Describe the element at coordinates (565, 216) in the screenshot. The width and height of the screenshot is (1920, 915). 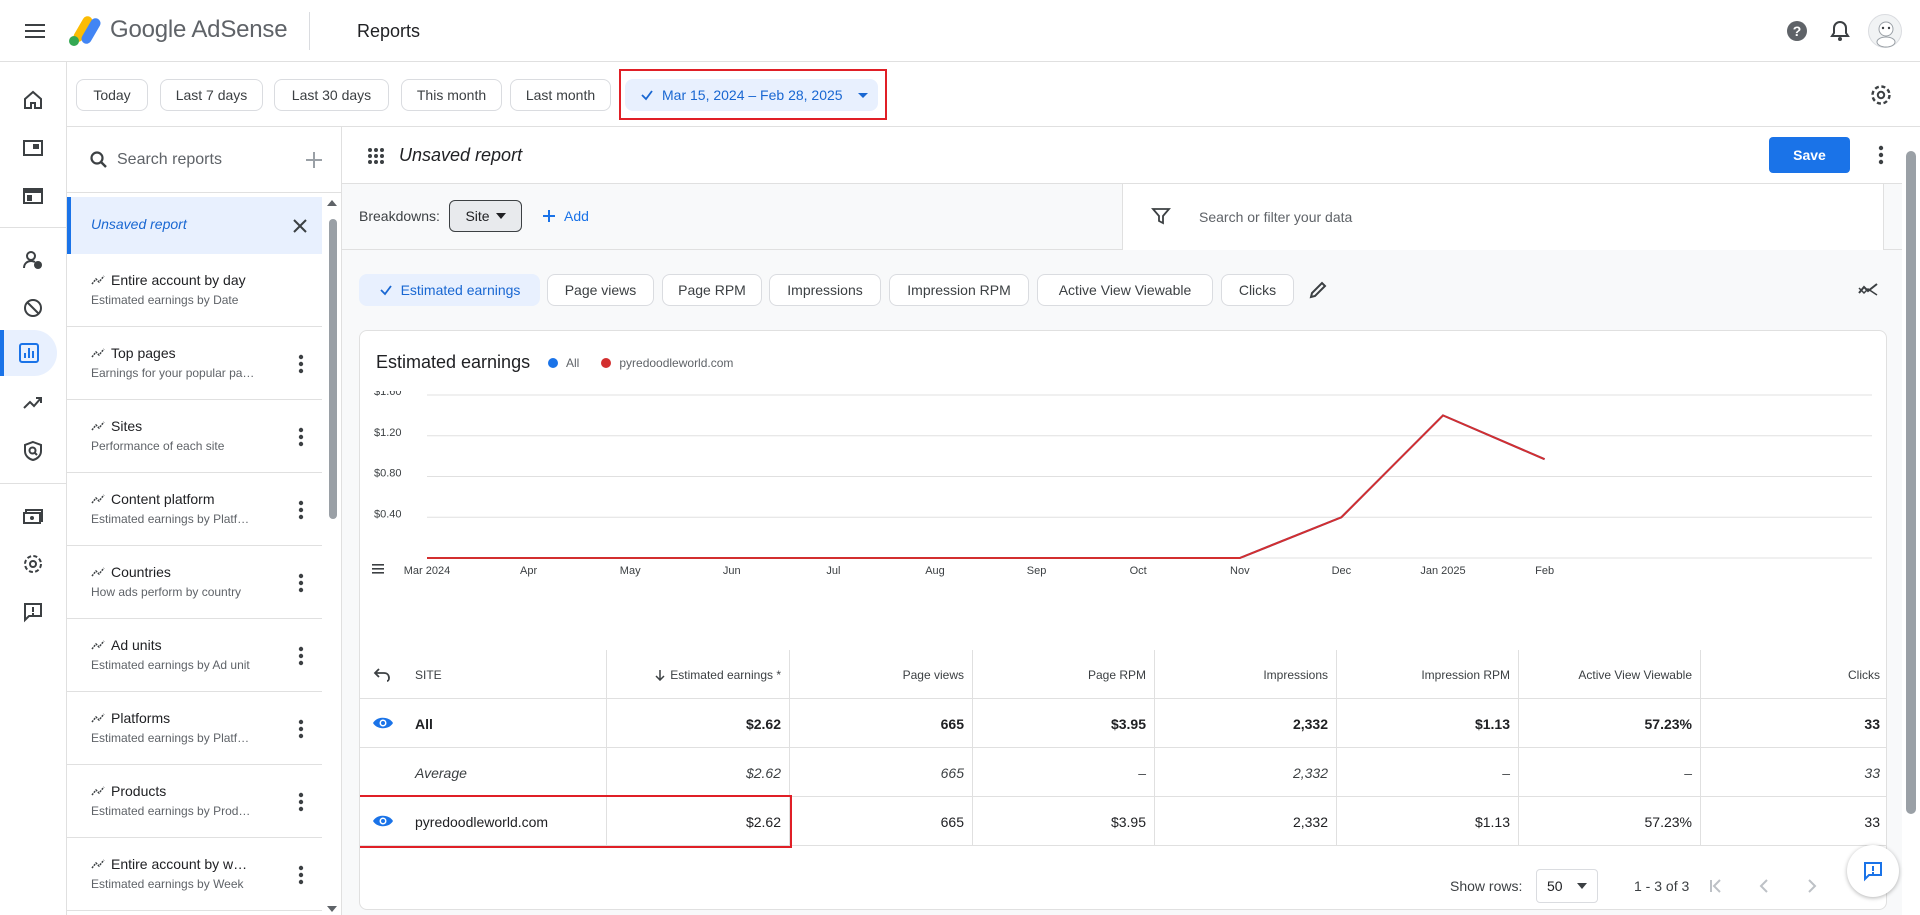
I see `add-breakdown-button: Add` at that location.